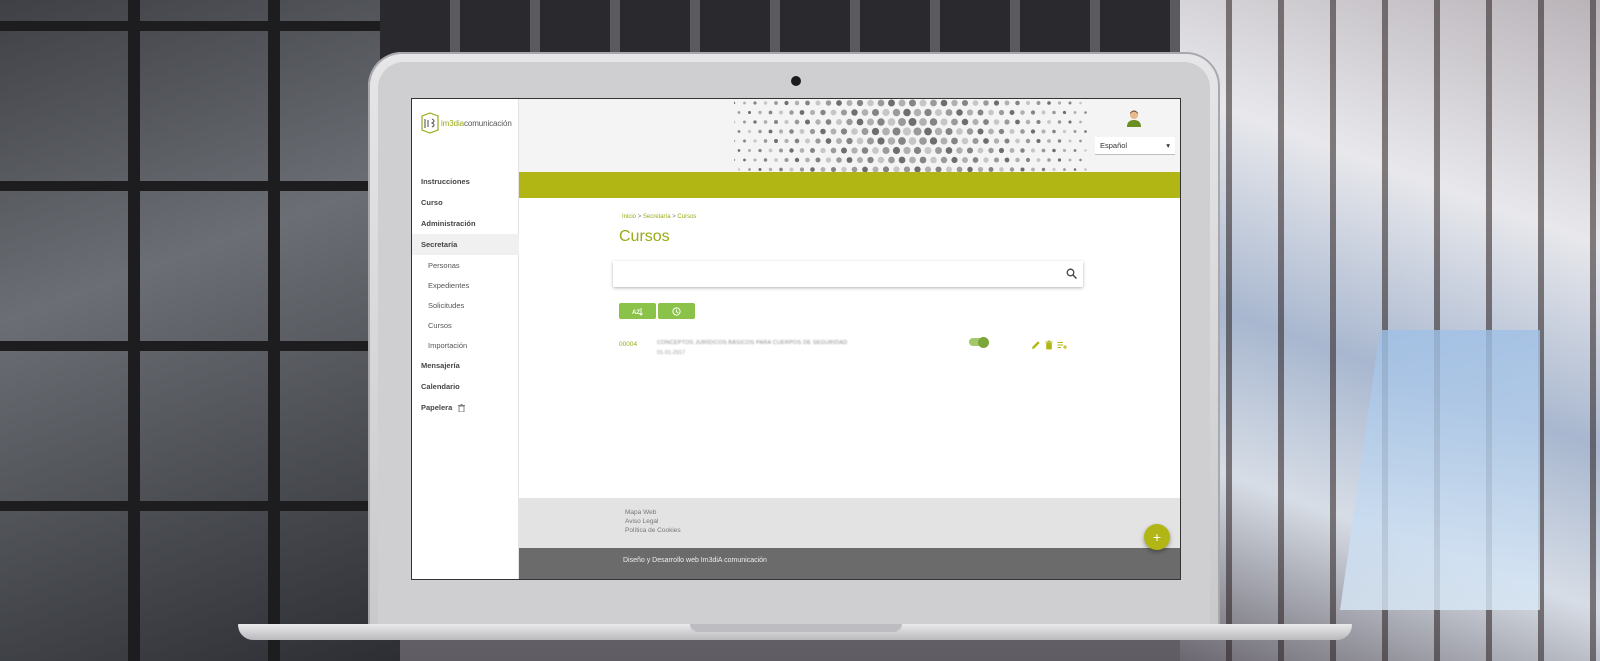 This screenshot has height=661, width=1600. I want to click on sidebar-item-calendario: Calendario, so click(465, 386).